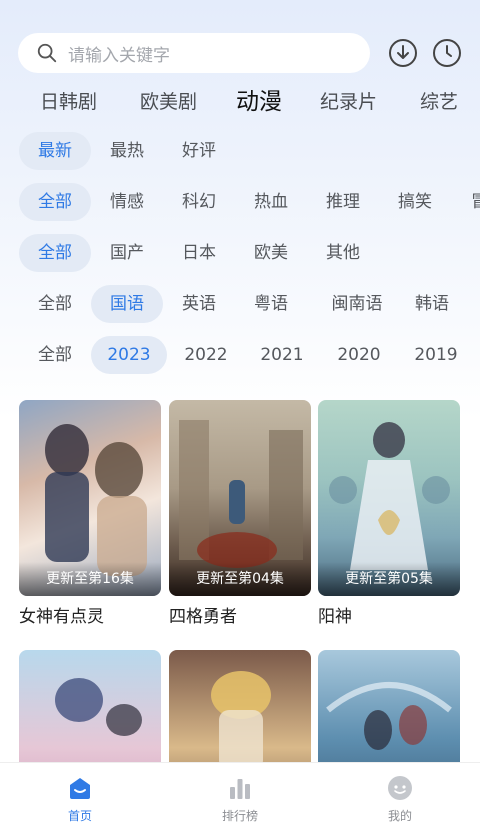 The image size is (480, 830). I want to click on nav-home: 首页, so click(80, 796).